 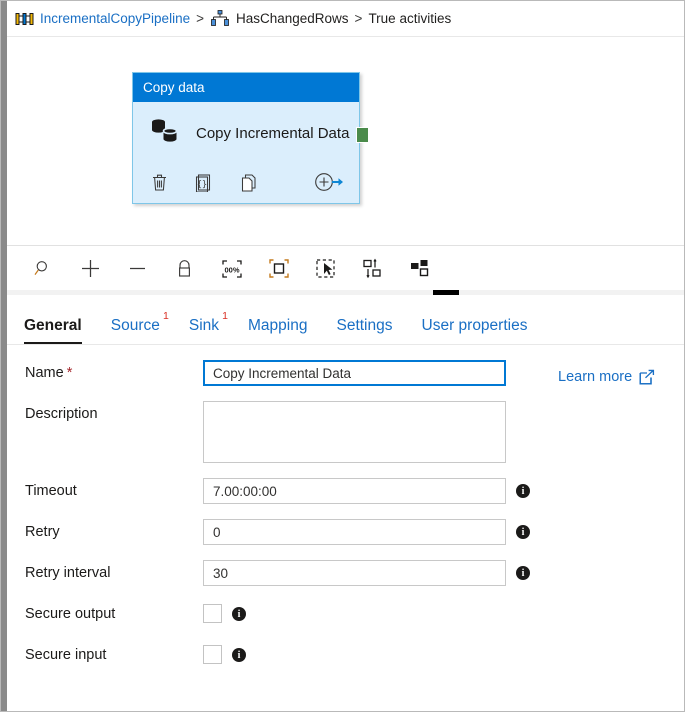 What do you see at coordinates (53, 325) in the screenshot?
I see `tab-general-label: General` at bounding box center [53, 325].